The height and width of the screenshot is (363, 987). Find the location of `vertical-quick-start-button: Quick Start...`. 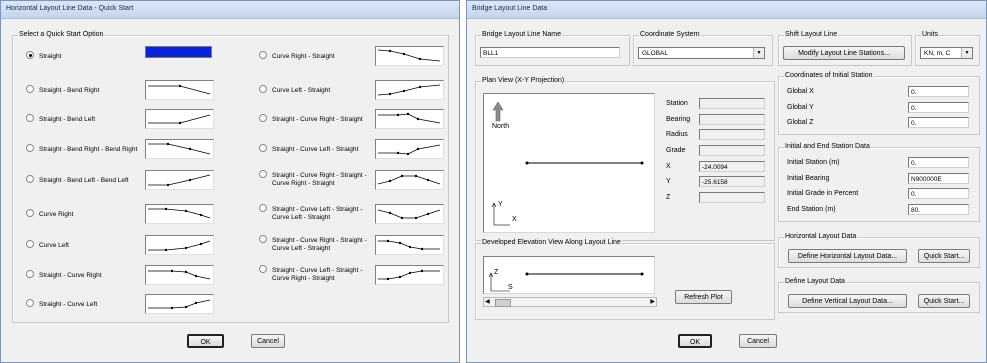

vertical-quick-start-button: Quick Start... is located at coordinates (944, 301).